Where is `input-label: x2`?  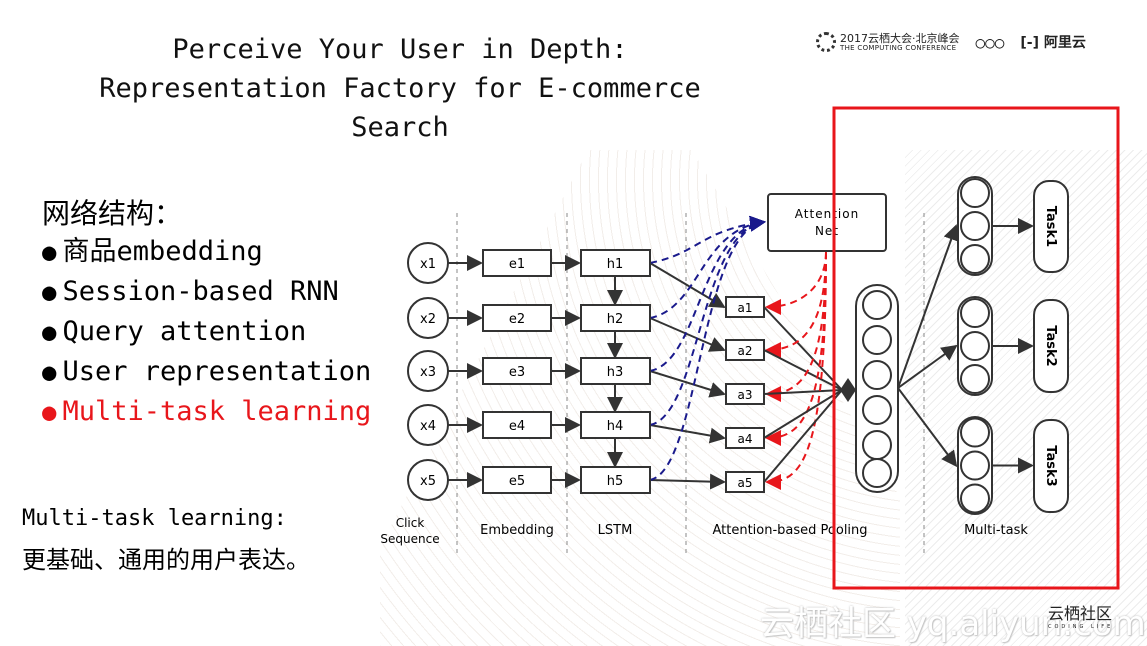
input-label: x2 is located at coordinates (428, 319).